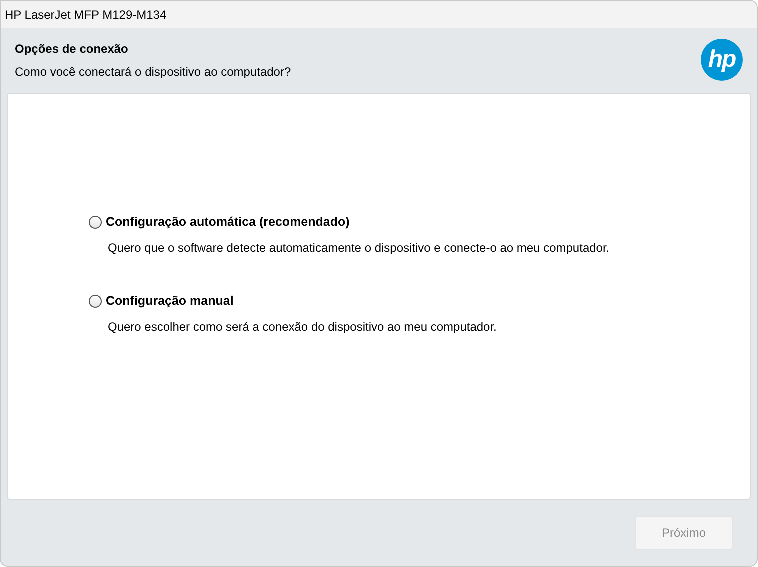 The image size is (758, 567). What do you see at coordinates (722, 60) in the screenshot?
I see `logo: hp` at bounding box center [722, 60].